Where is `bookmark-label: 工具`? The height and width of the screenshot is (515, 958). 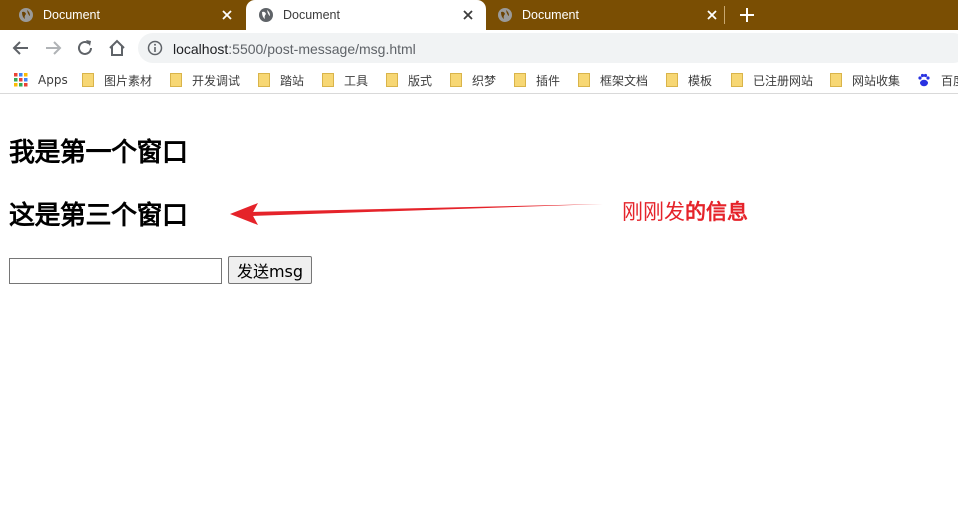 bookmark-label: 工具 is located at coordinates (356, 80).